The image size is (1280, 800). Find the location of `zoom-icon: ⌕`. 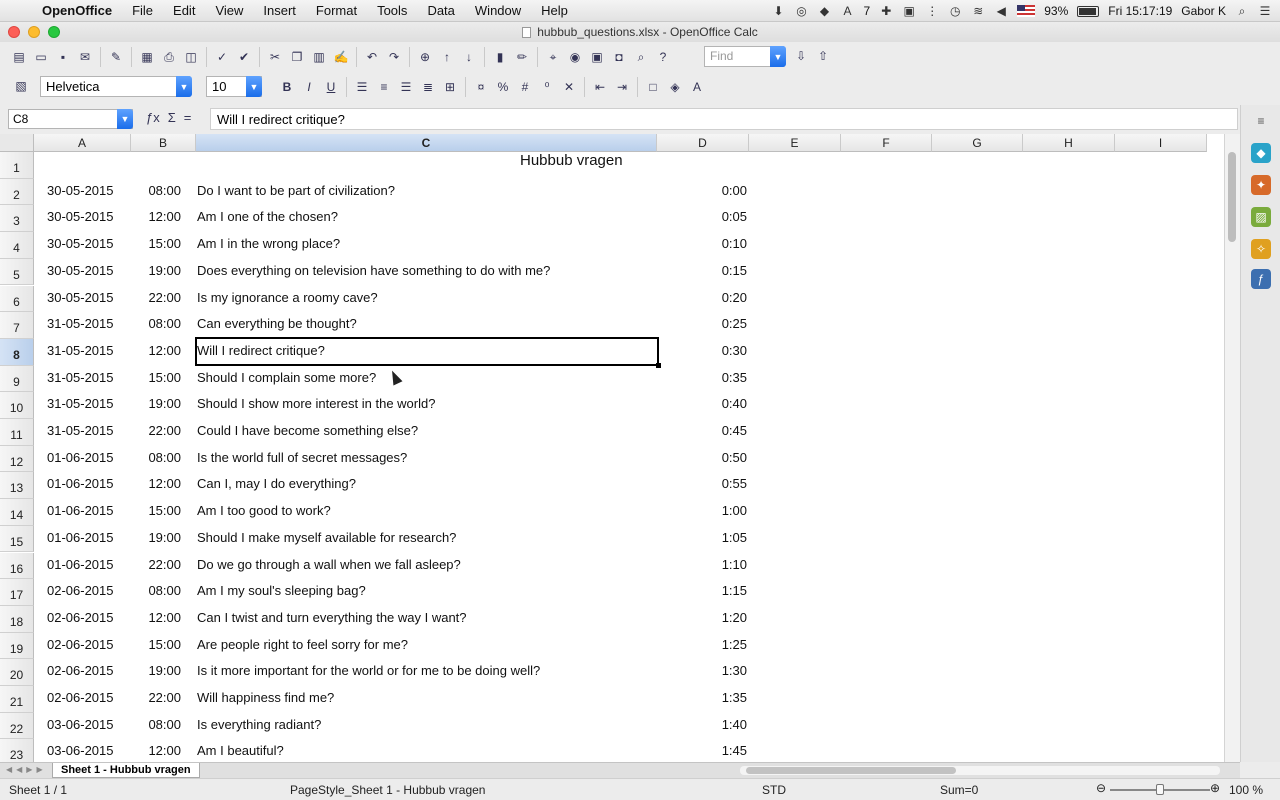

zoom-icon: ⌕ is located at coordinates (641, 57).